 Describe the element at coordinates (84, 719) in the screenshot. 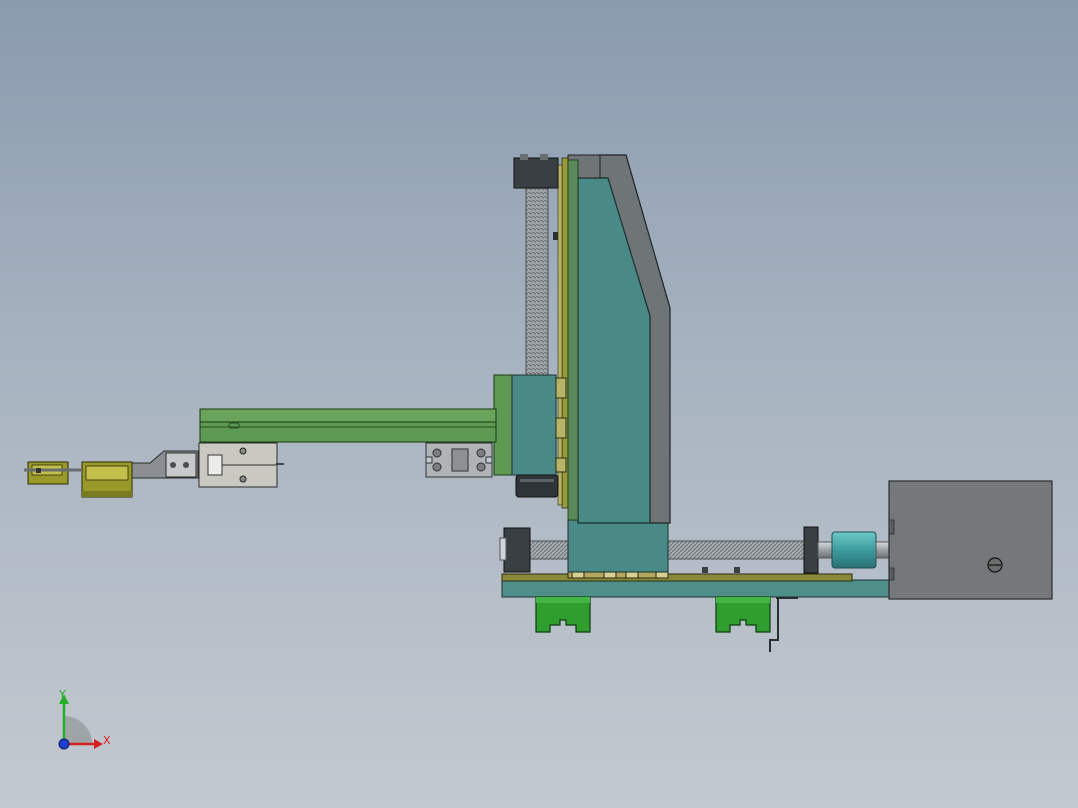

I see `coordinate-triad: Y X` at that location.